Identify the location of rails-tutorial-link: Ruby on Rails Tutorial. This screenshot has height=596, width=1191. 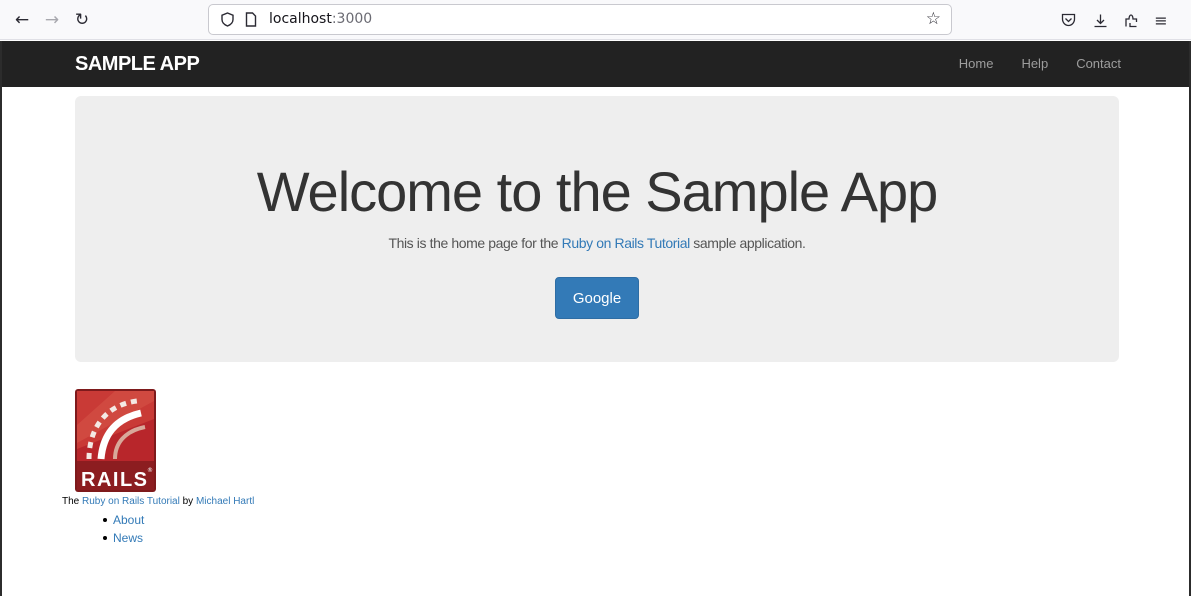
(626, 243).